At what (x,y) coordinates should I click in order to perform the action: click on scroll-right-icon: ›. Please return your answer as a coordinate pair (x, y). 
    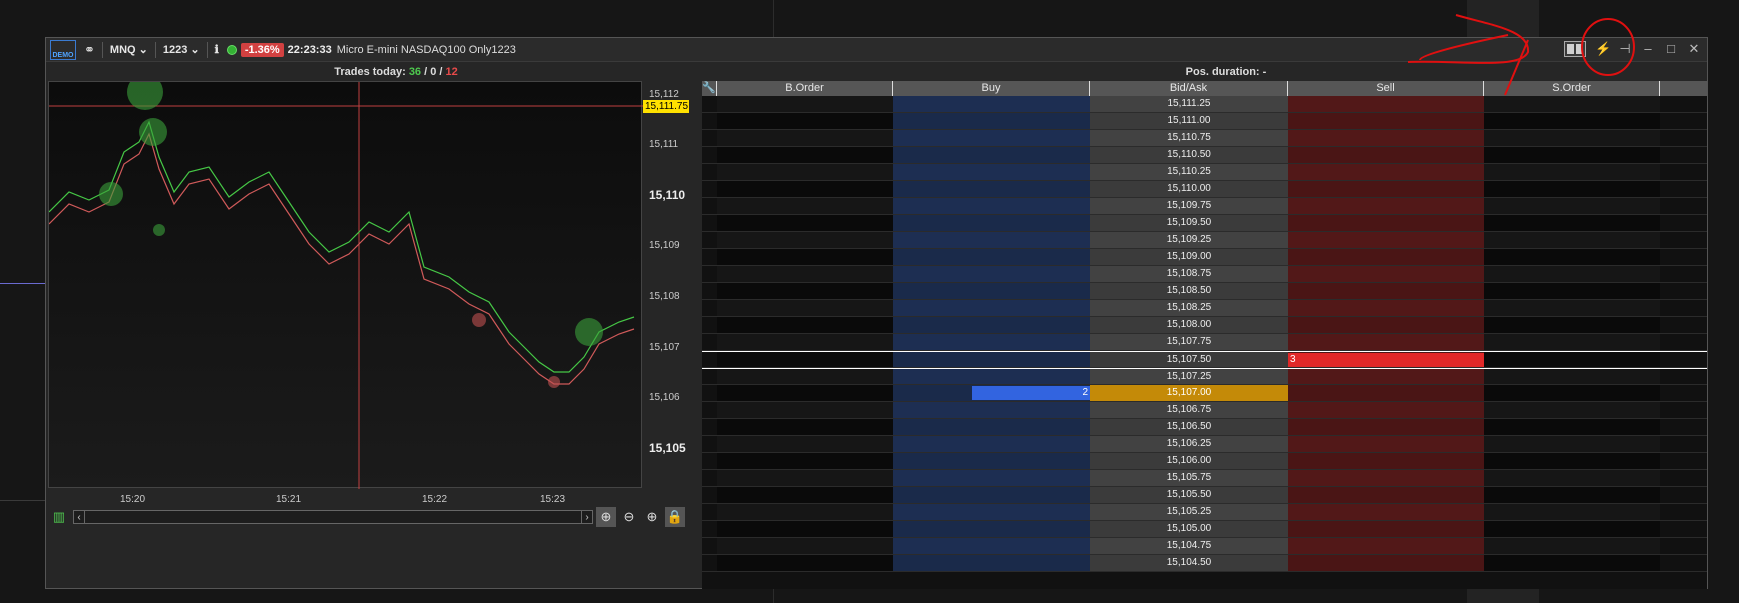
    Looking at the image, I should click on (587, 517).